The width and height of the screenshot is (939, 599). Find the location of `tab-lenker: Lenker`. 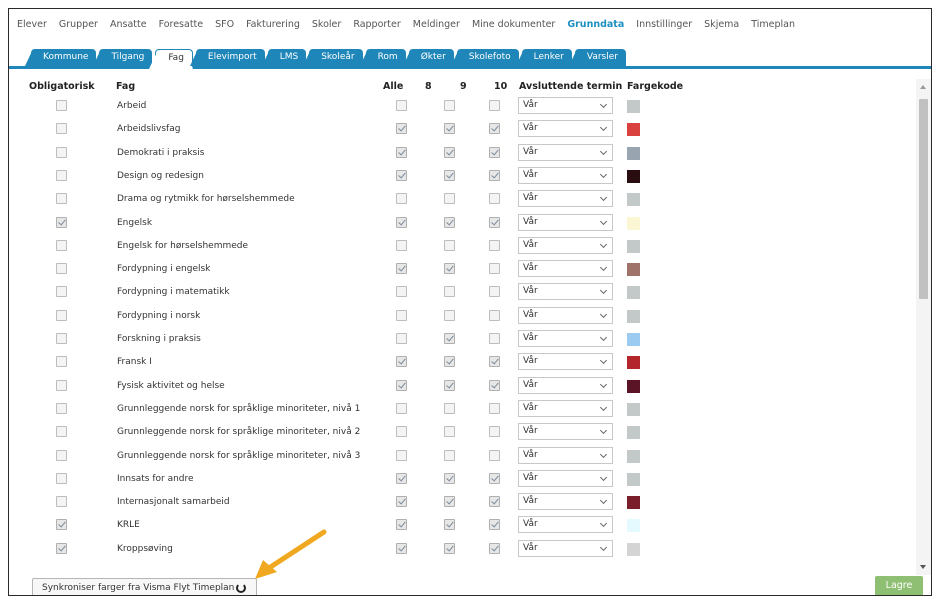

tab-lenker: Lenker is located at coordinates (543, 57).